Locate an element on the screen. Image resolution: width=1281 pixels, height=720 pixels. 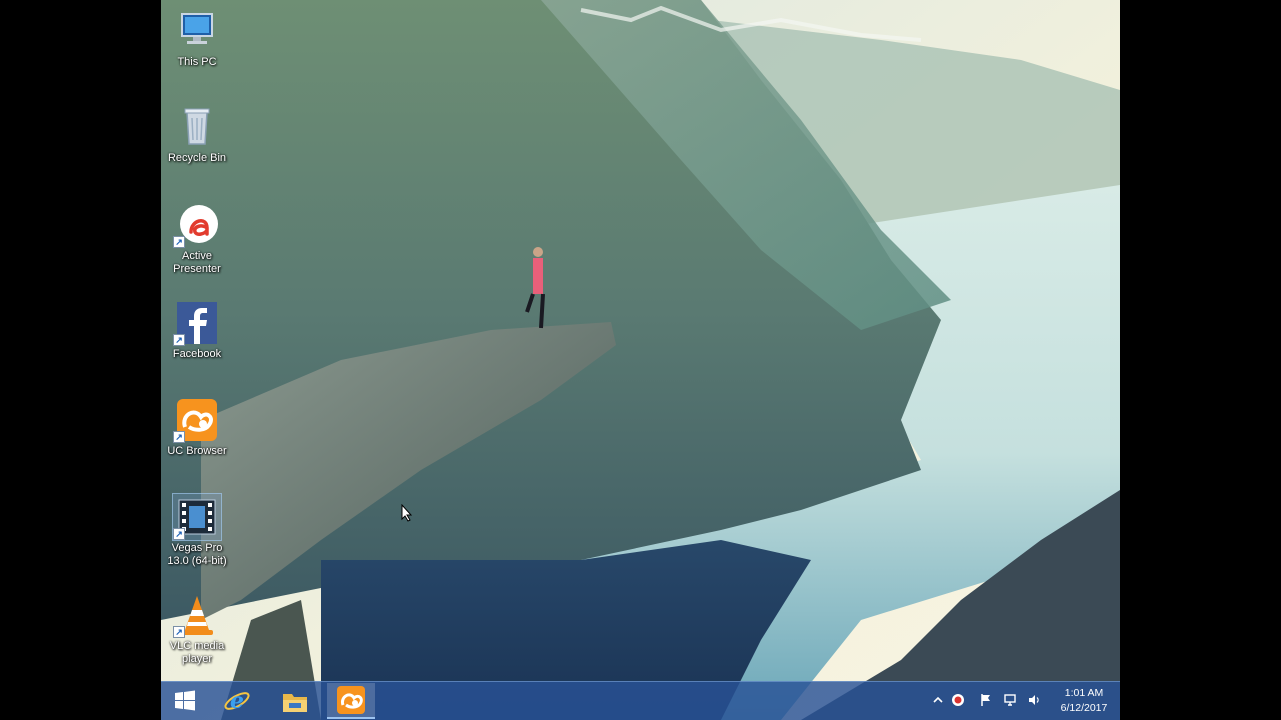
this-pc-label: This PC is located at coordinates (197, 62).